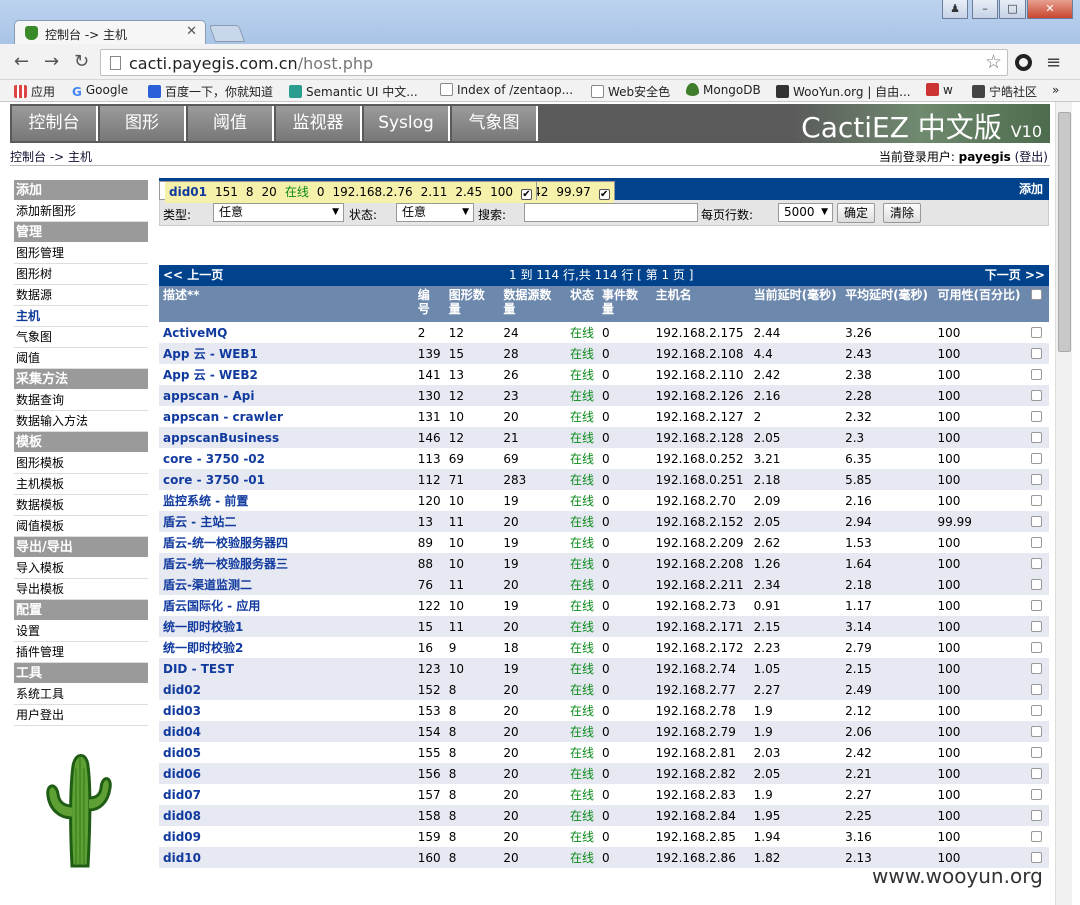  What do you see at coordinates (604, 194) in the screenshot?
I see `row-checkbox: ✔` at bounding box center [604, 194].